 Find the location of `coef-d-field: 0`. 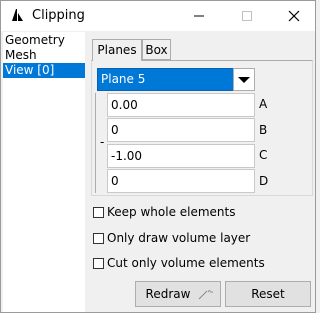

coef-d-field: 0 is located at coordinates (181, 181).